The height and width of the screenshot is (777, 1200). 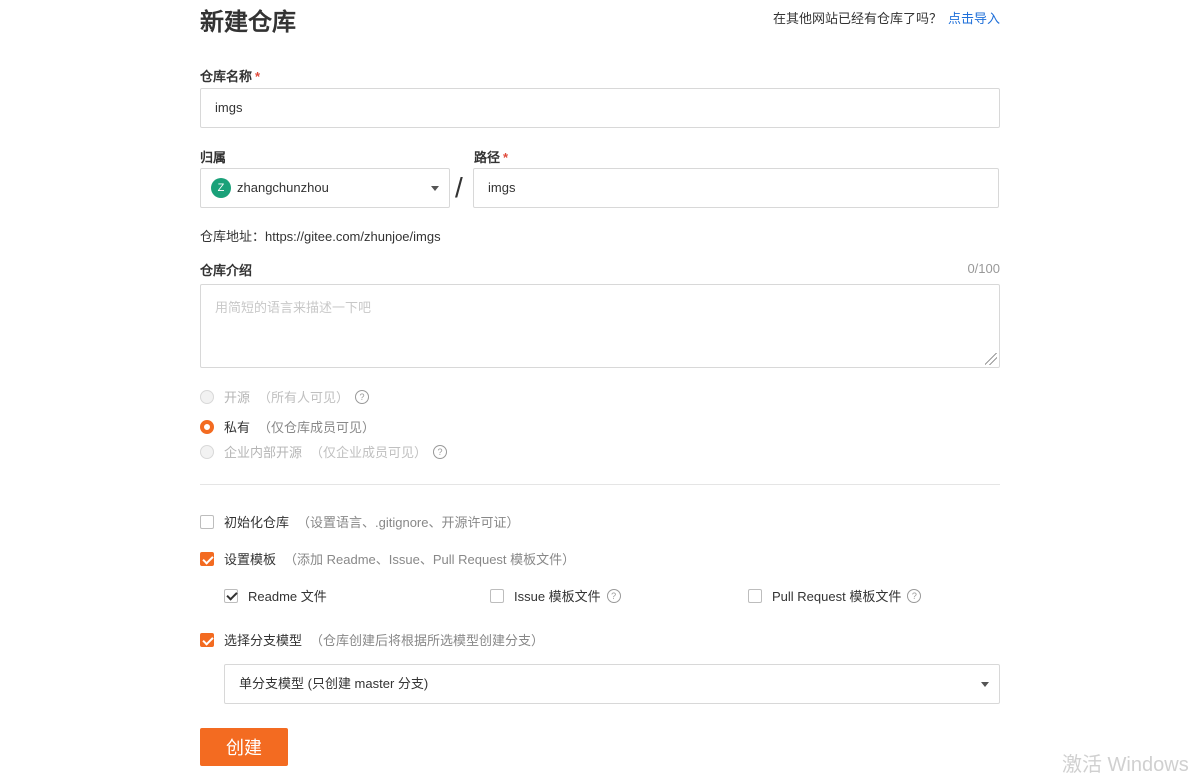 I want to click on template-issue-label: Issue 模板文件, so click(x=557, y=596).